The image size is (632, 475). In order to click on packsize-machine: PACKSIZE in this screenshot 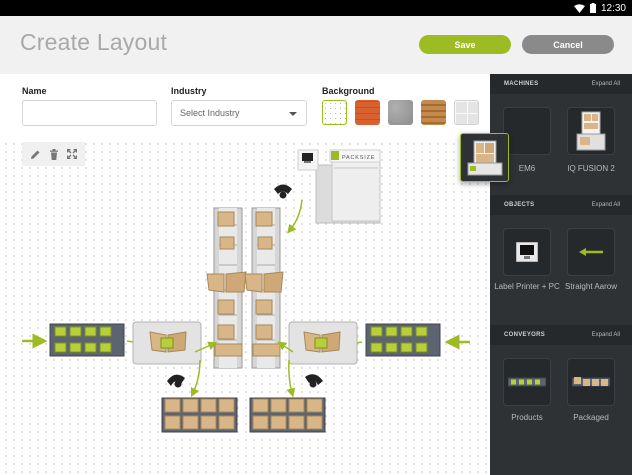, I will do `click(348, 186)`.